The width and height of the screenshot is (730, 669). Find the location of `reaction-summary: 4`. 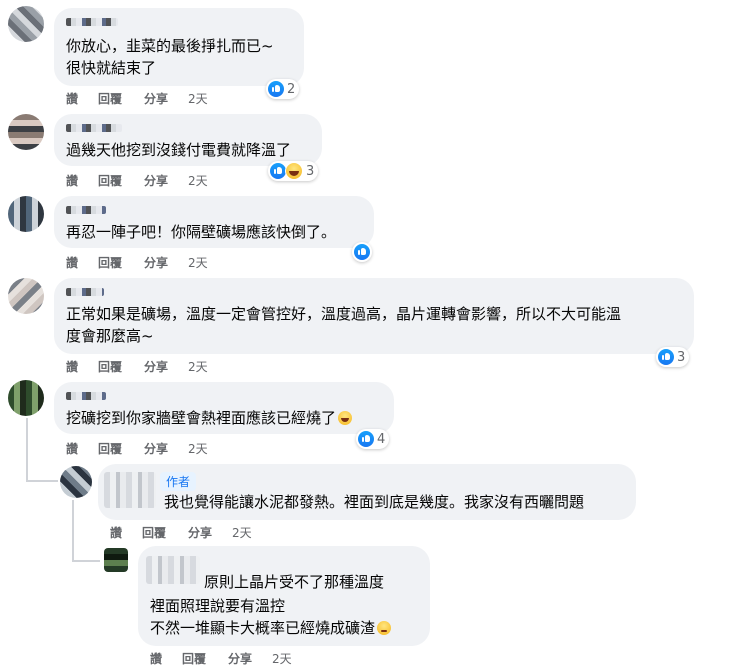

reaction-summary: 4 is located at coordinates (373, 439).